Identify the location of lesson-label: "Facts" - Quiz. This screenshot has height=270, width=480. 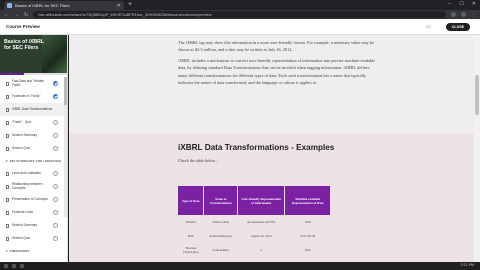
(22, 121).